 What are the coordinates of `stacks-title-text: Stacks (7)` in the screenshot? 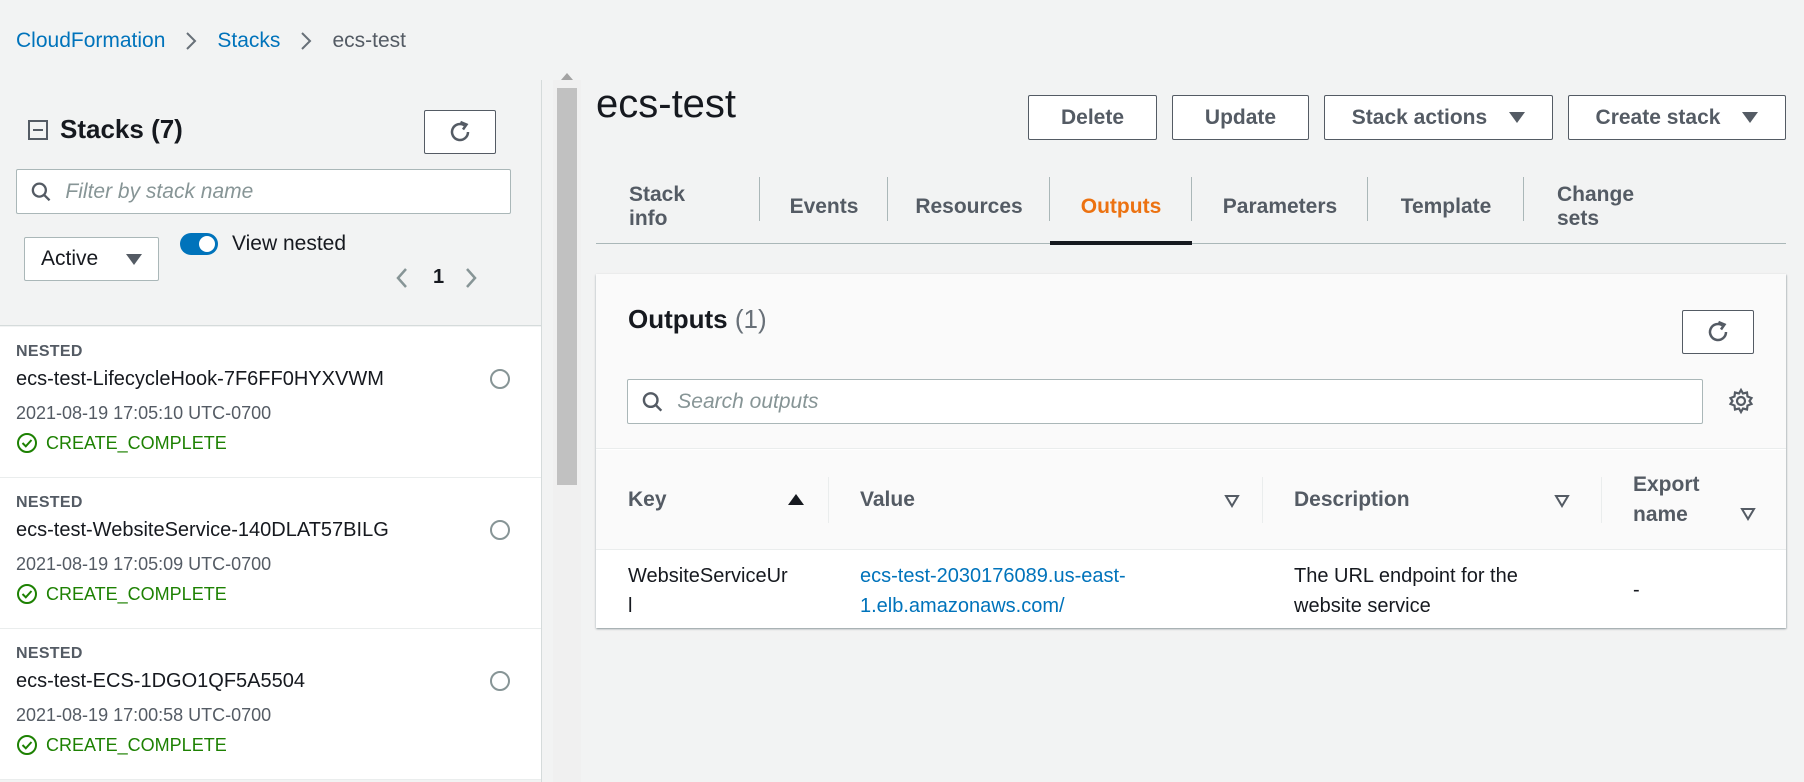 It's located at (121, 129).